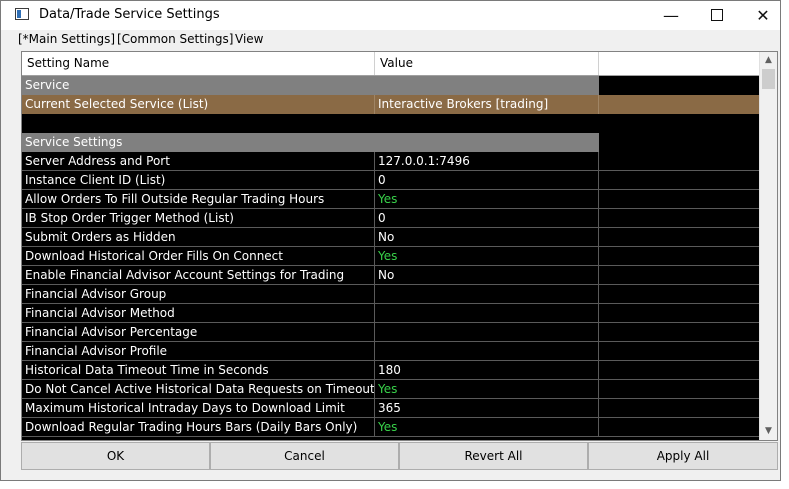 Image resolution: width=789 pixels, height=489 pixels. I want to click on section-header-row: Service, so click(390, 85).